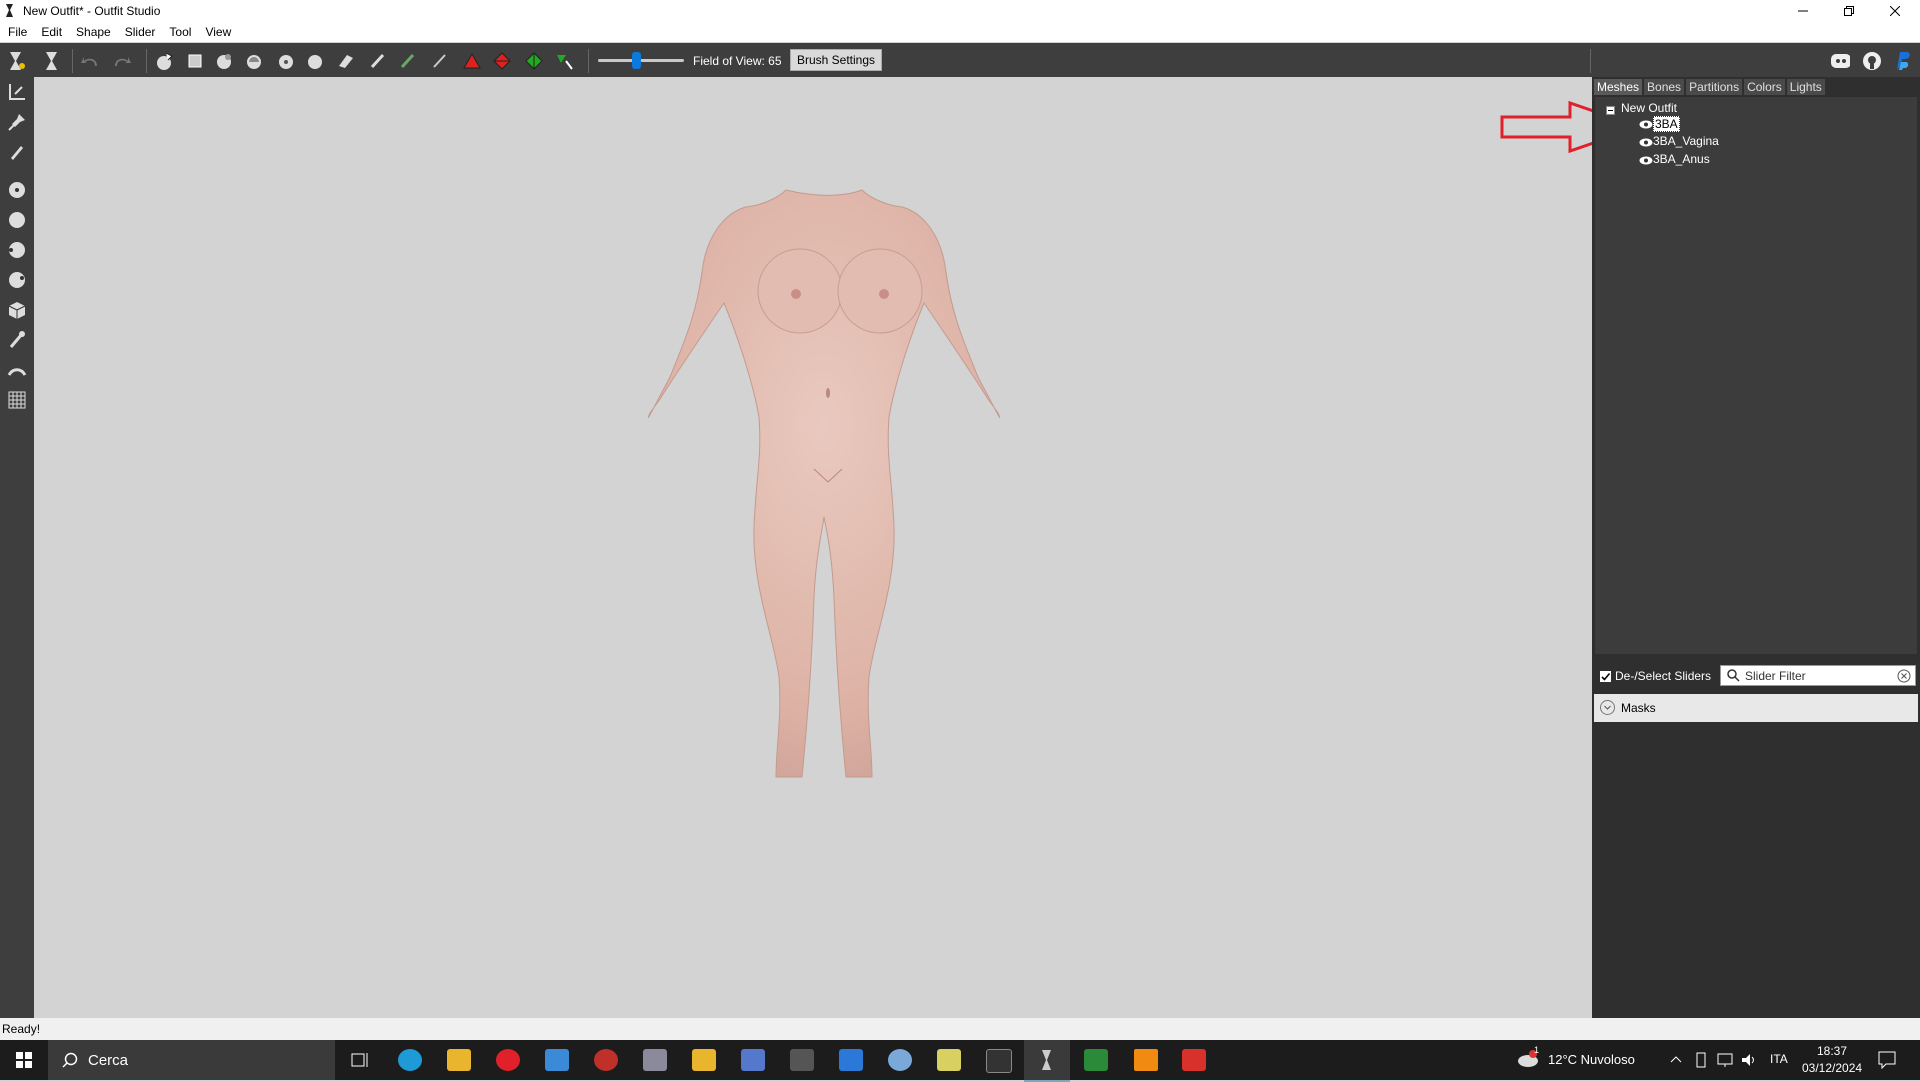 Image resolution: width=1920 pixels, height=1082 pixels. I want to click on app-red-icon, so click(606, 1060).